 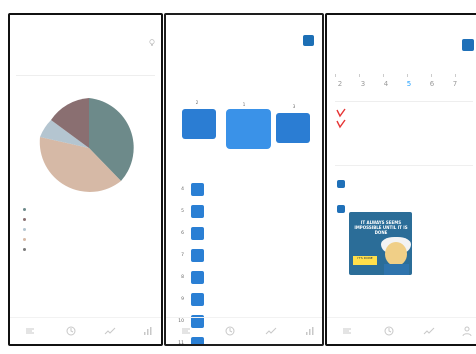 I want to click on rank-number: 4, so click(x=182, y=189).